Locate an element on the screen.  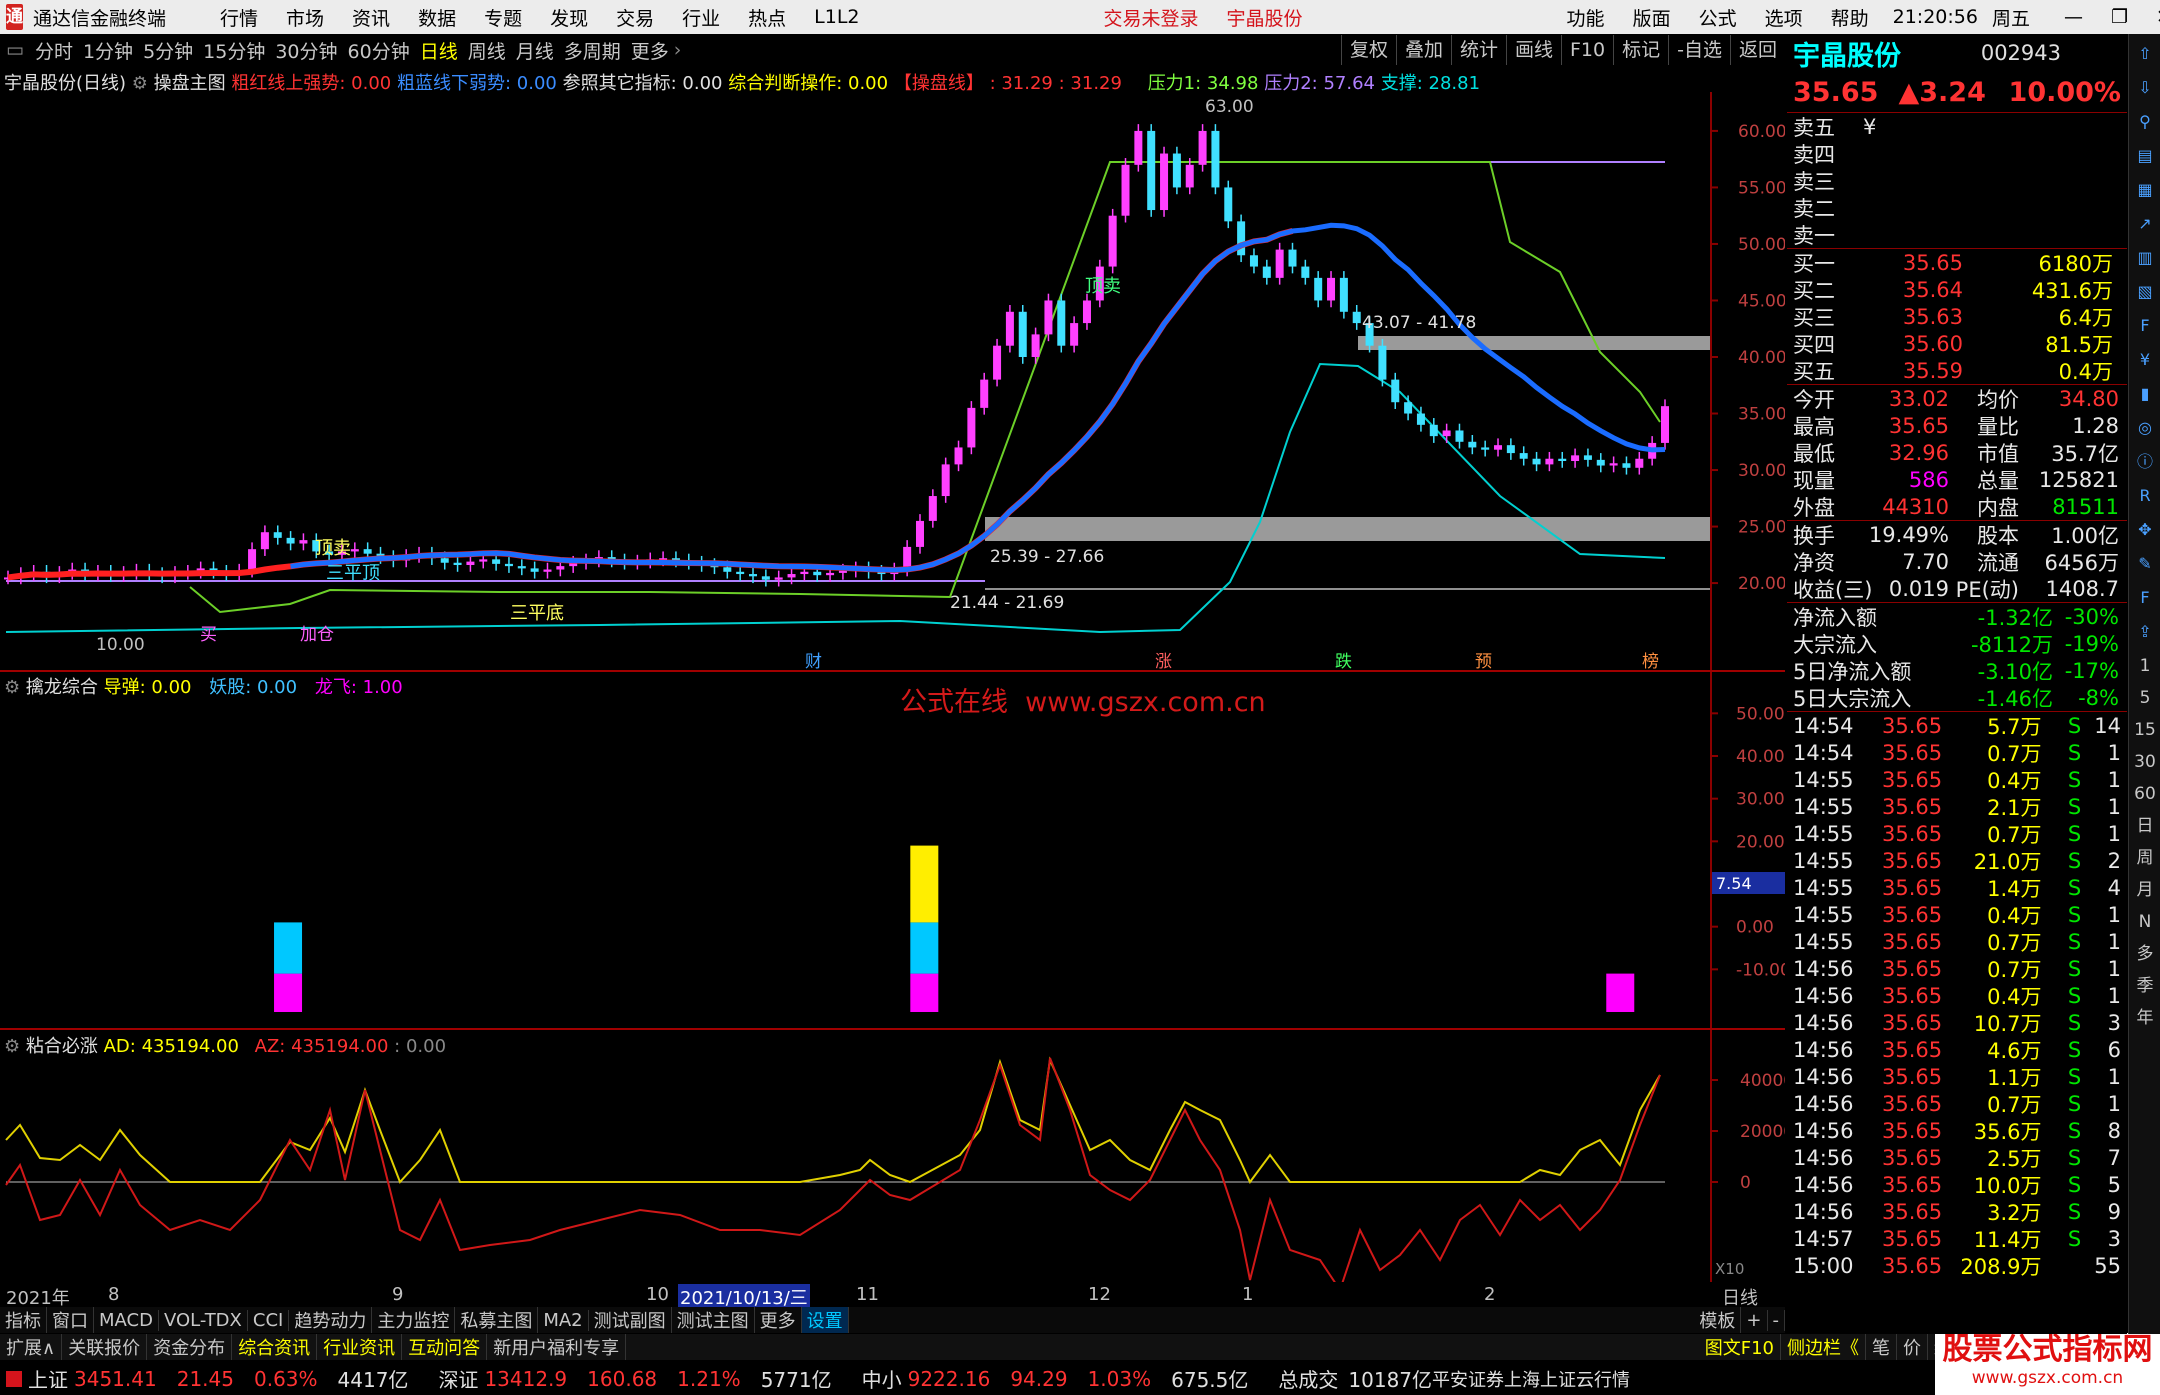
period-monthly: 月线 is located at coordinates (535, 50).